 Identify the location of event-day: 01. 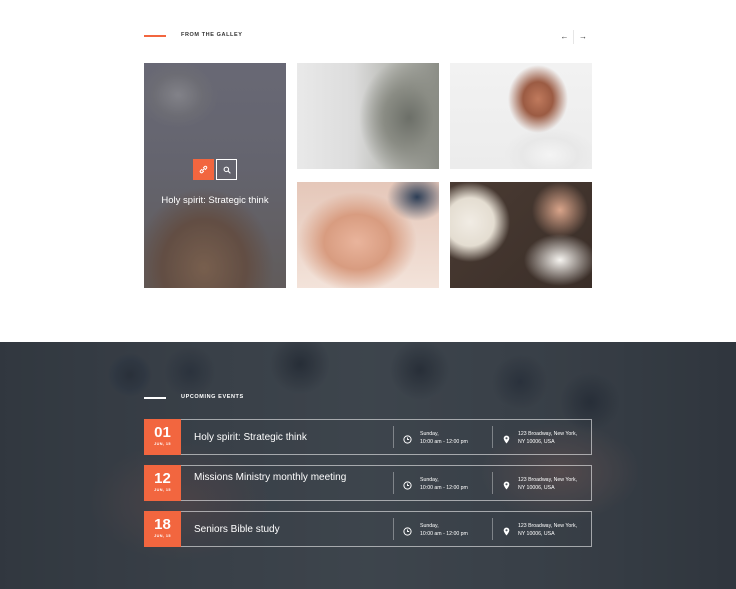
(162, 432).